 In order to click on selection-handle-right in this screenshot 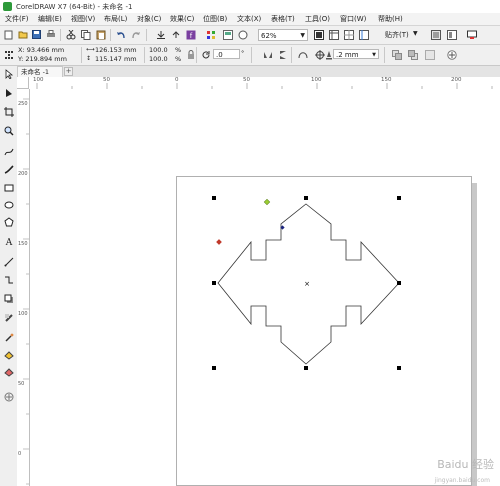, I will do `click(399, 283)`.